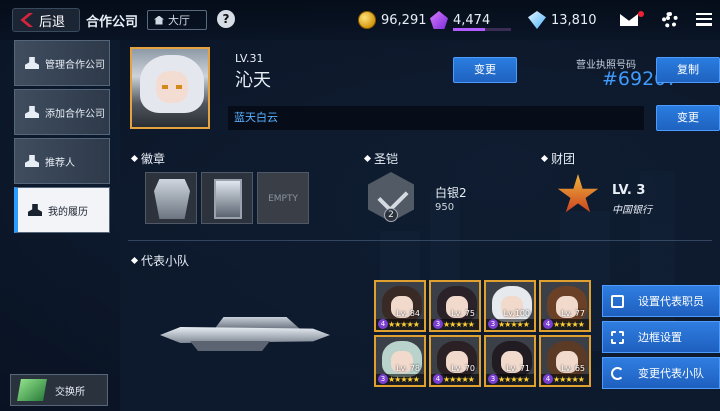 This screenshot has height=411, width=720. What do you see at coordinates (32, 112) in the screenshot?
I see `add-user-icon` at bounding box center [32, 112].